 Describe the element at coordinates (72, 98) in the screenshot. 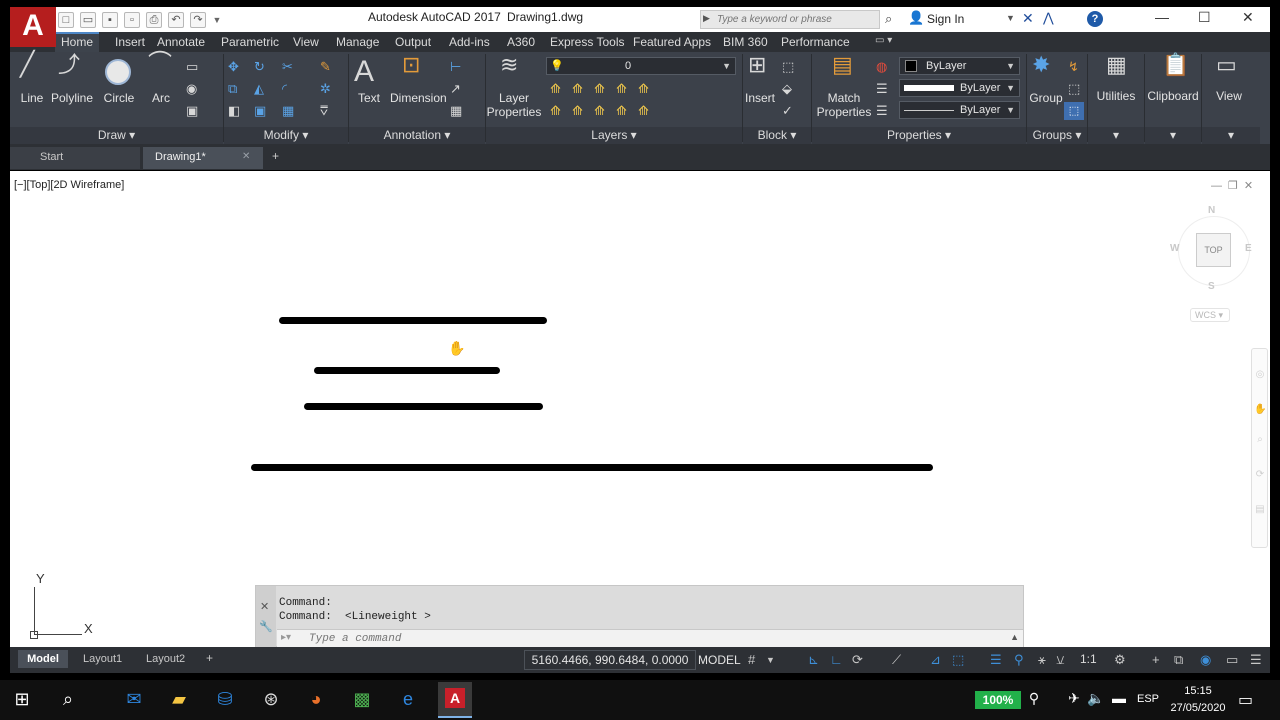

I see `polyline-tool: Polyline` at that location.